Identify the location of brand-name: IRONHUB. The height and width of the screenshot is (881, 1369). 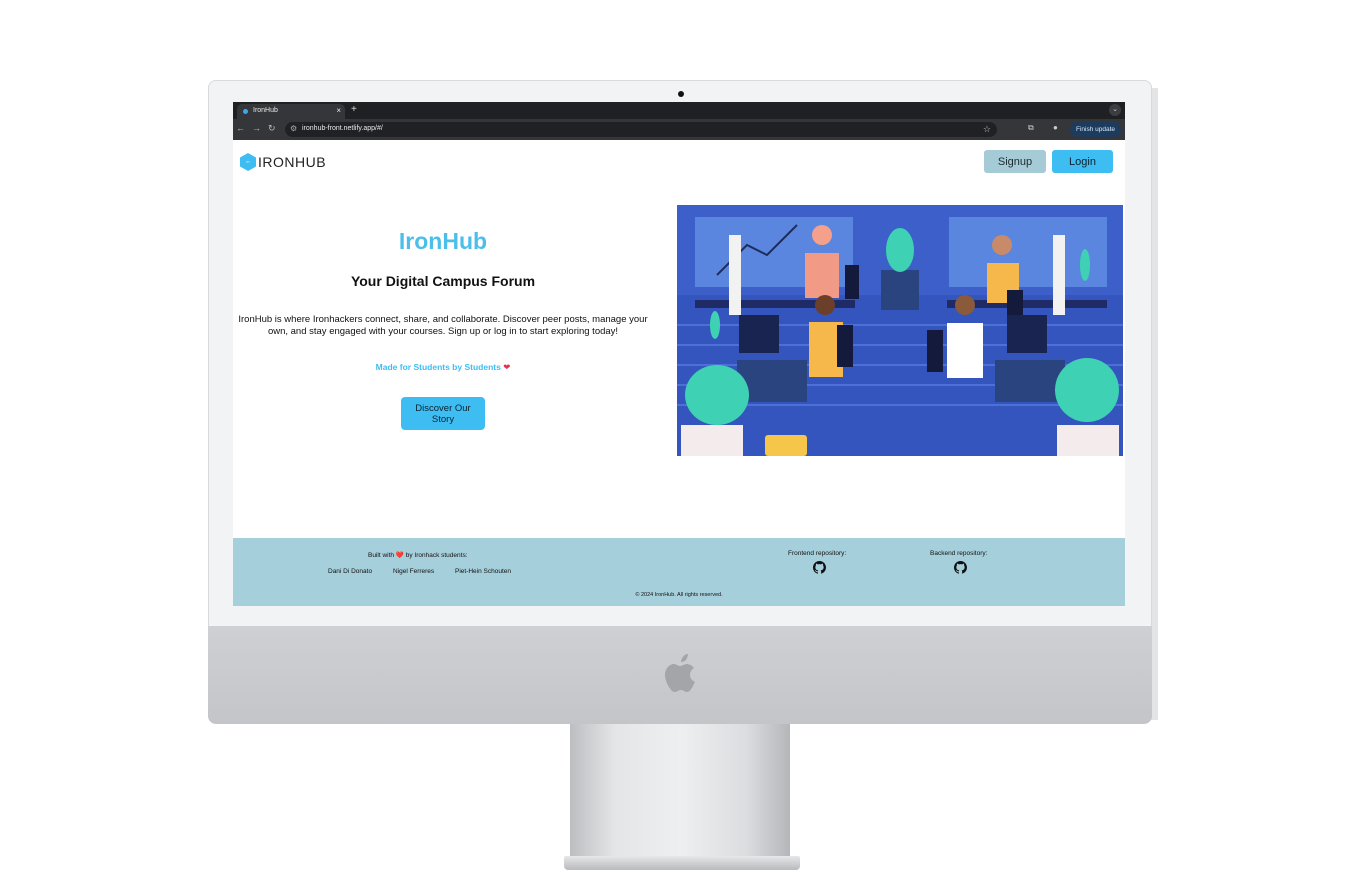
(292, 162).